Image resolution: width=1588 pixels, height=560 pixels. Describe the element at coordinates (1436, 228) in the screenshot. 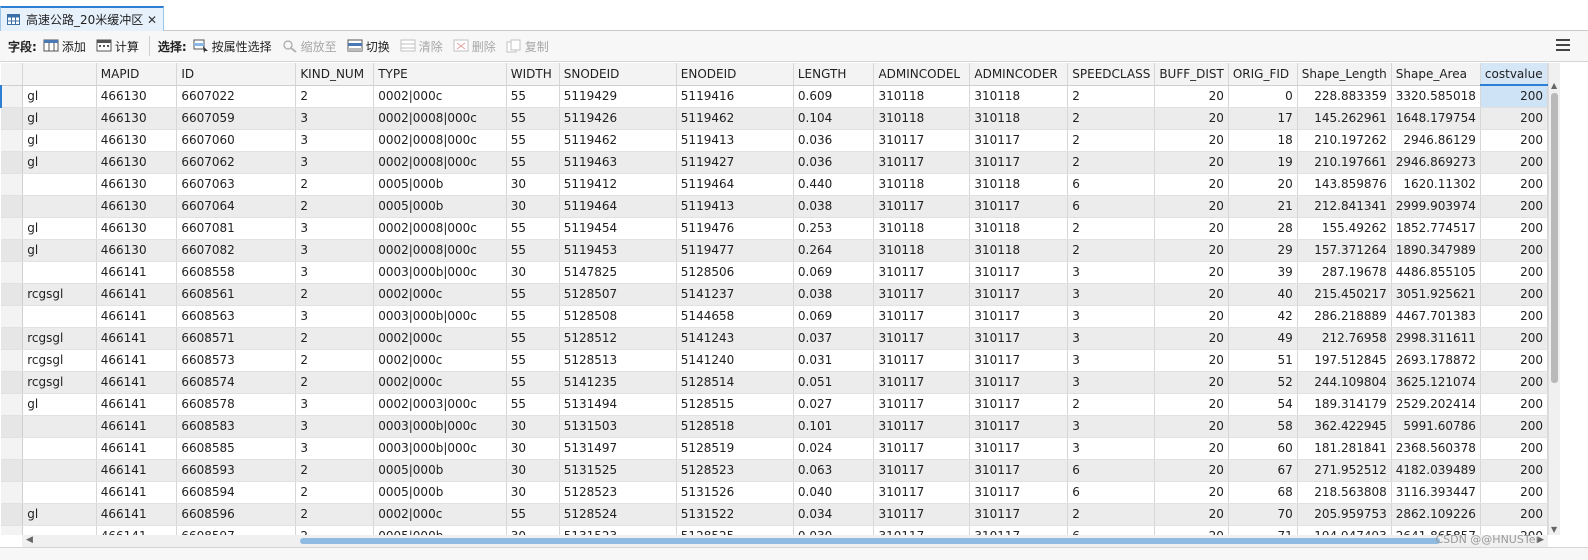

I see `table-cell: 1852.774517` at that location.